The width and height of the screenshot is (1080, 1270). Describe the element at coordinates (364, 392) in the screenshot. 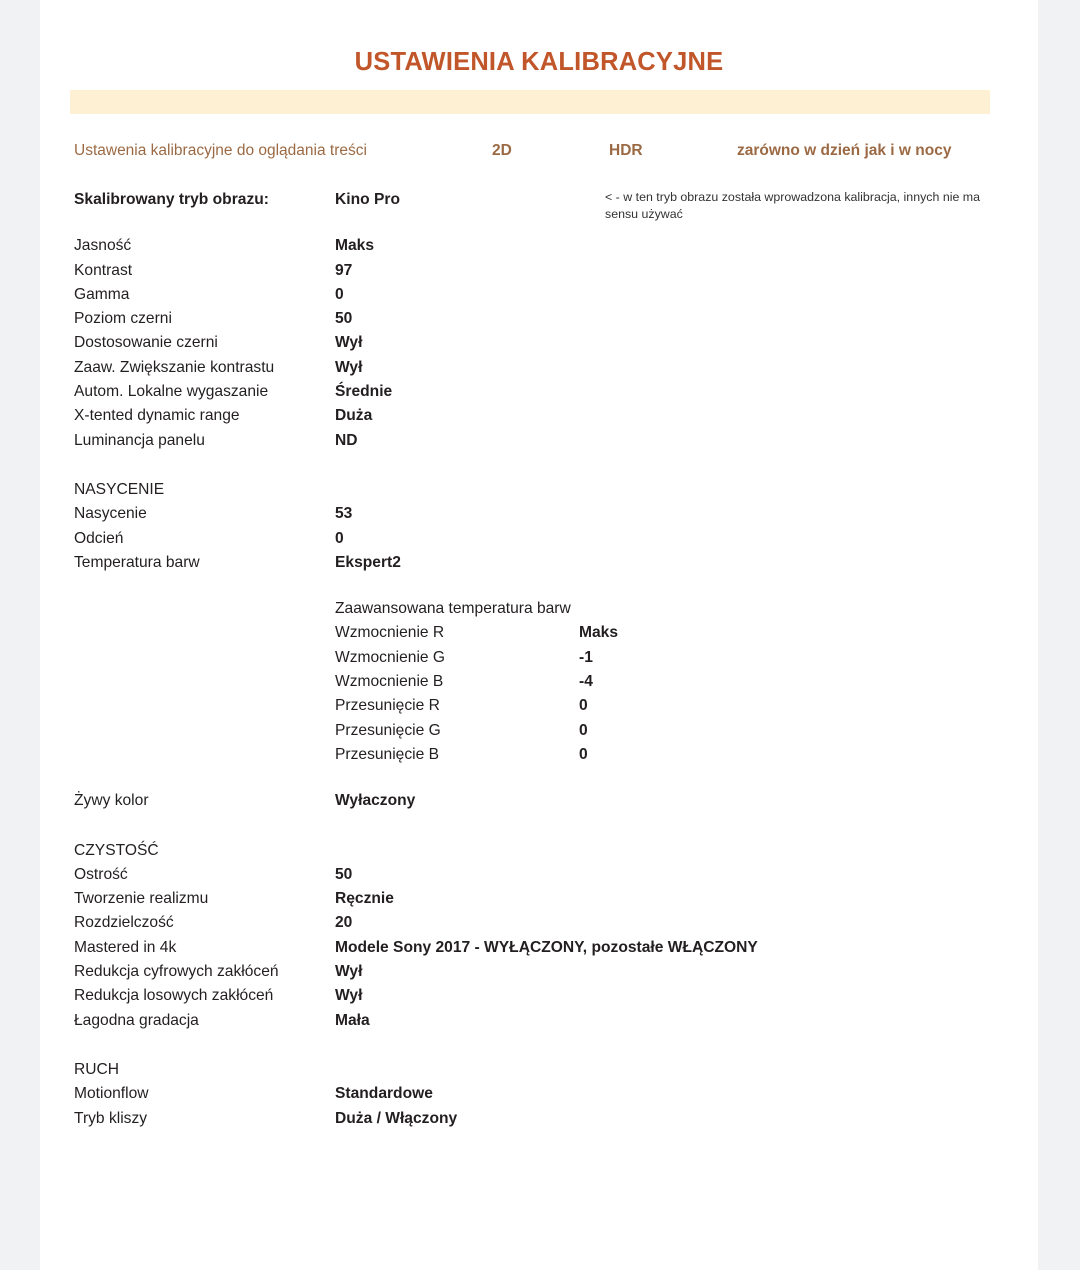

I see `setting-value: Średnie` at that location.